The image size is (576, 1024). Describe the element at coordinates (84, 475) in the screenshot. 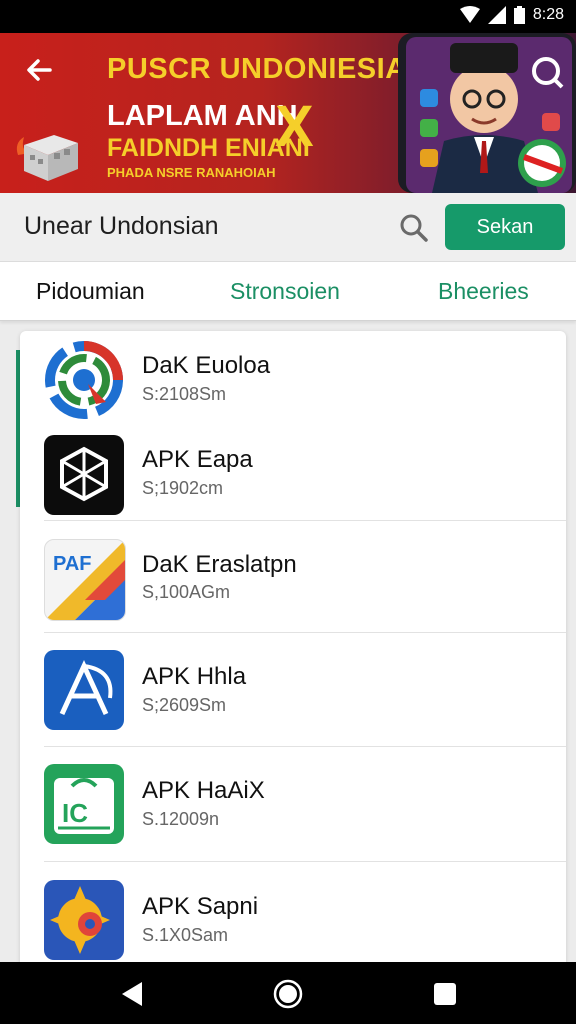

I see `app-icon-cube` at that location.